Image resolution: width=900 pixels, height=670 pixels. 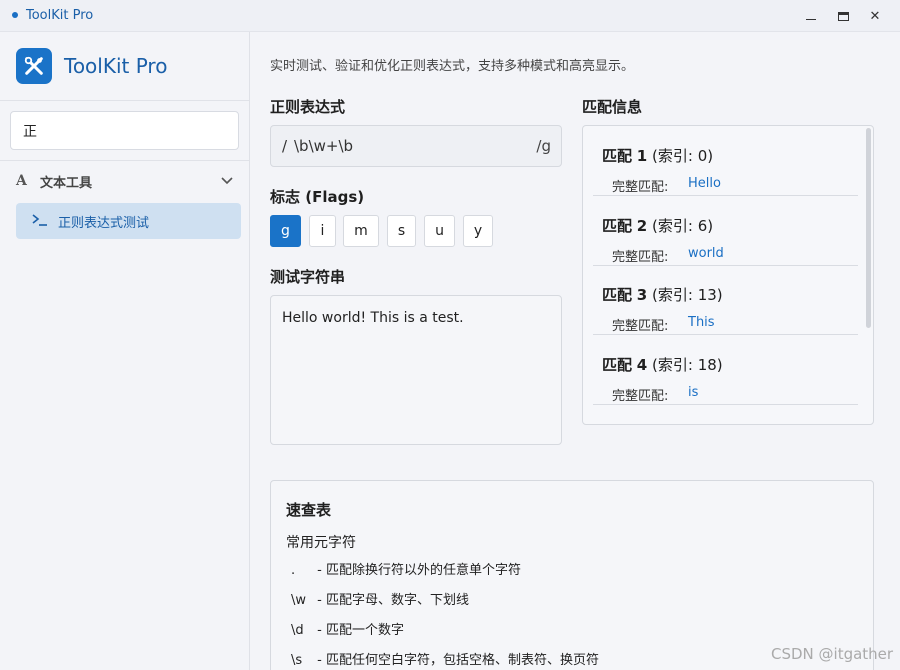 I want to click on minimize-button, so click(x=811, y=16).